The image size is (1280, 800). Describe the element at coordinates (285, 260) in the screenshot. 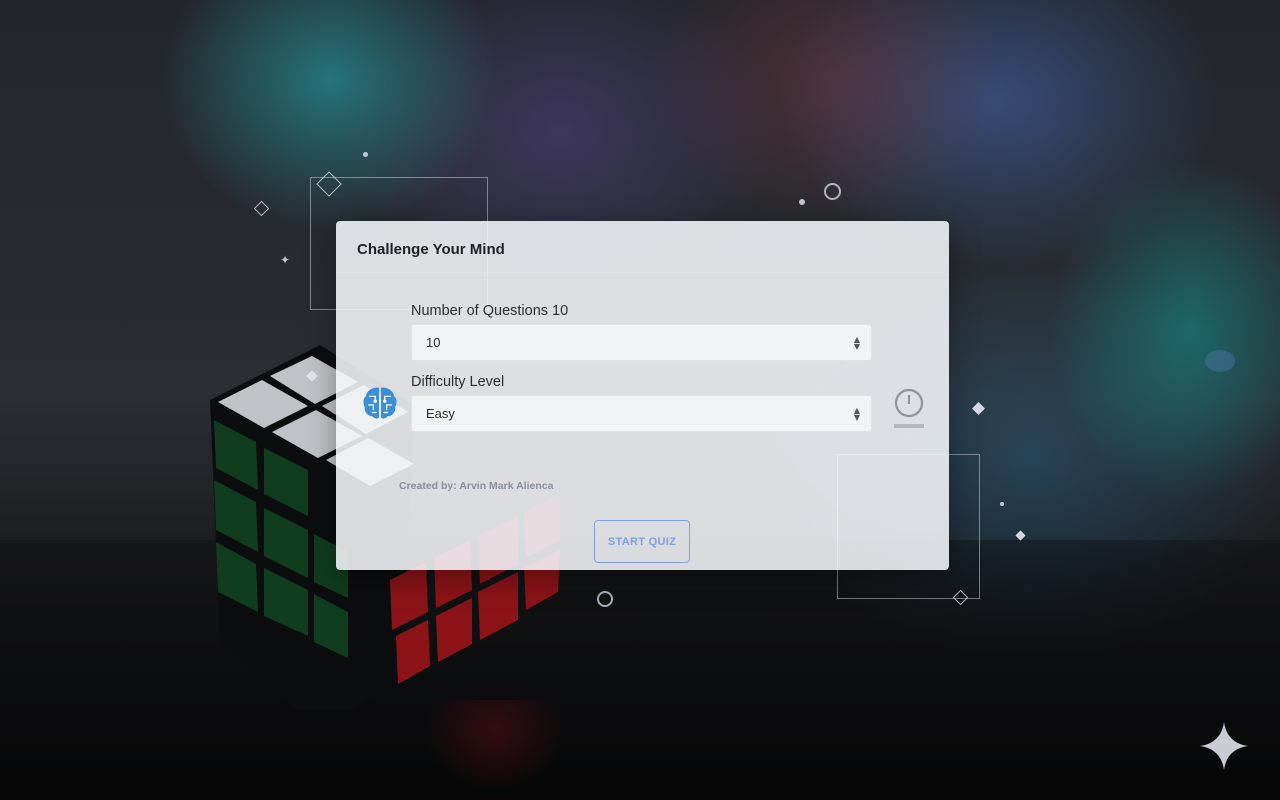

I see `deco-sparkle: ✦` at that location.